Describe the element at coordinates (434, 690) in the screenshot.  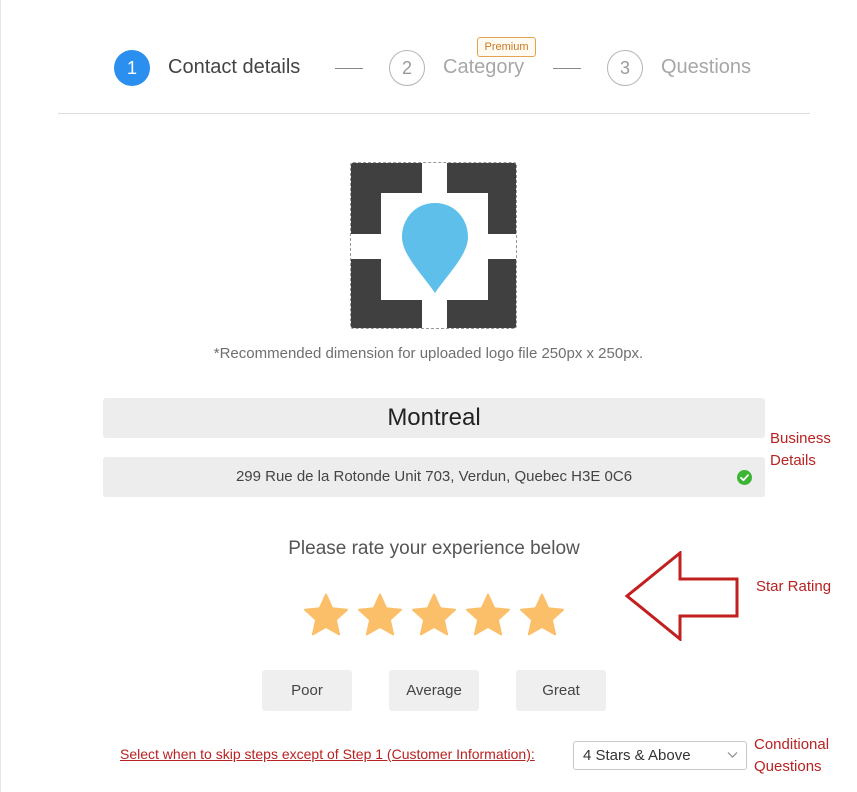
I see `average-button: Average` at that location.